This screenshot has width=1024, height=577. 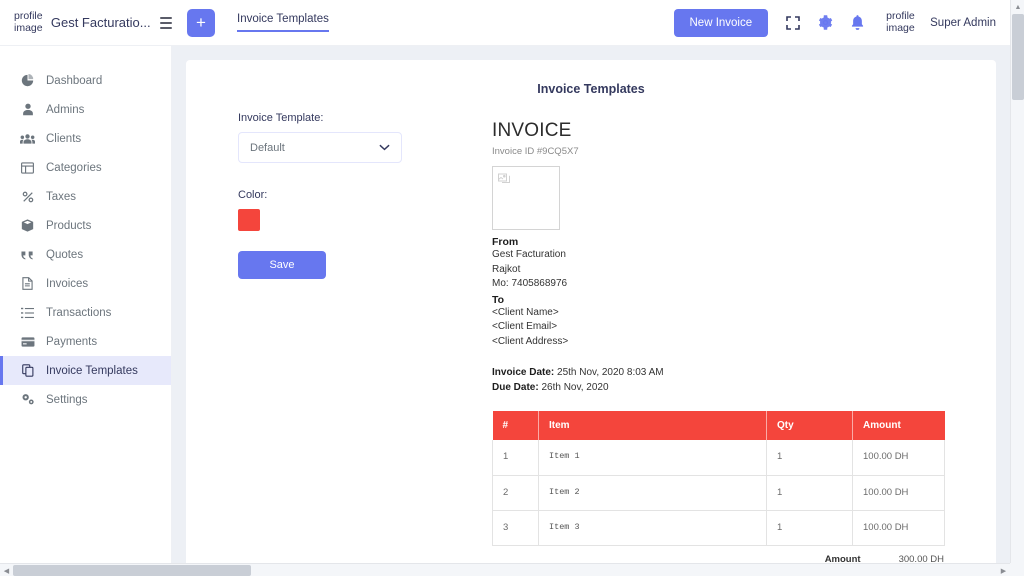 I want to click on invoice-date-value: 25th Nov, 2020 8:03 AM, so click(x=610, y=372).